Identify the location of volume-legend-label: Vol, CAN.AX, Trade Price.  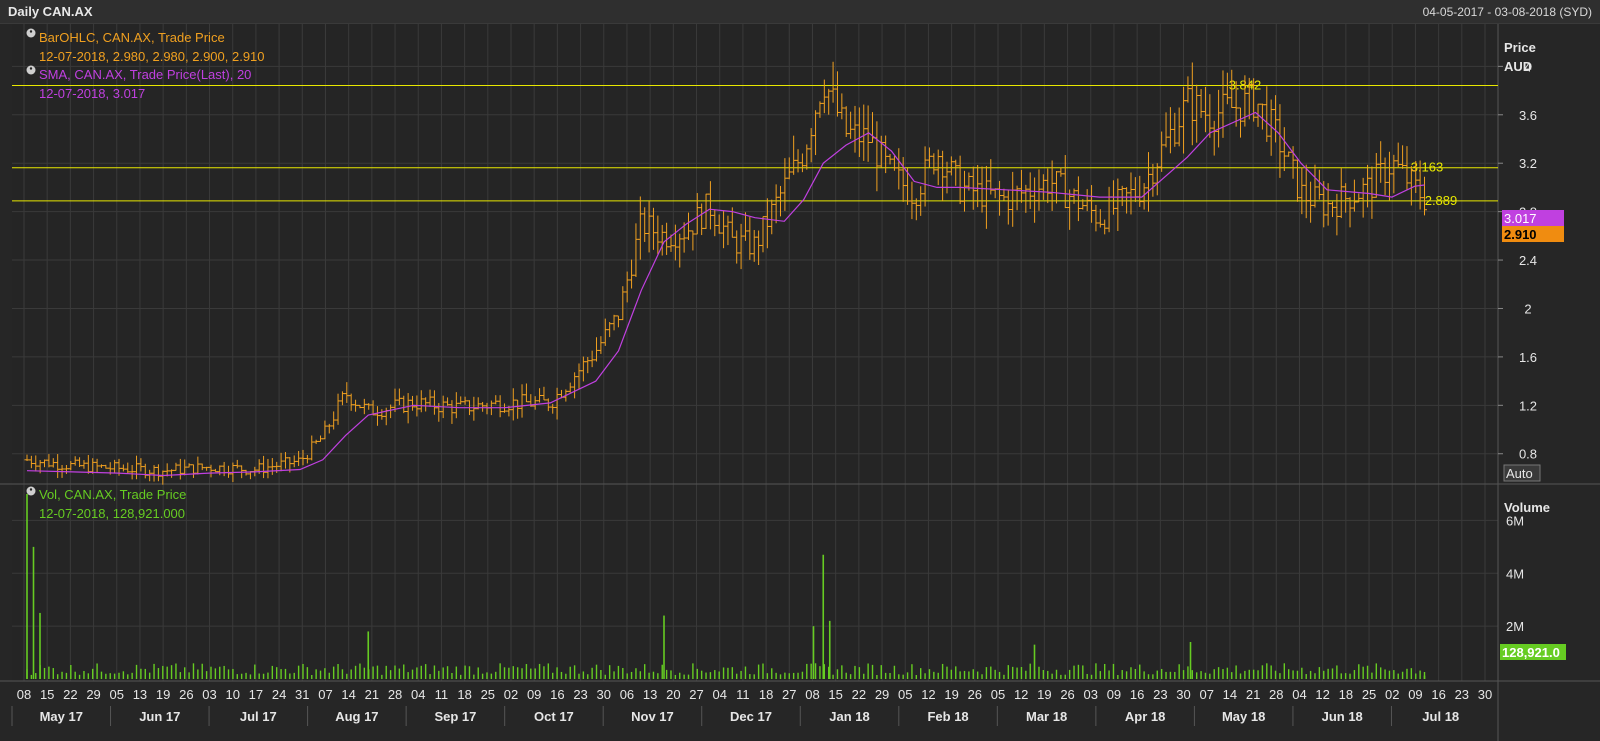
(112, 494).